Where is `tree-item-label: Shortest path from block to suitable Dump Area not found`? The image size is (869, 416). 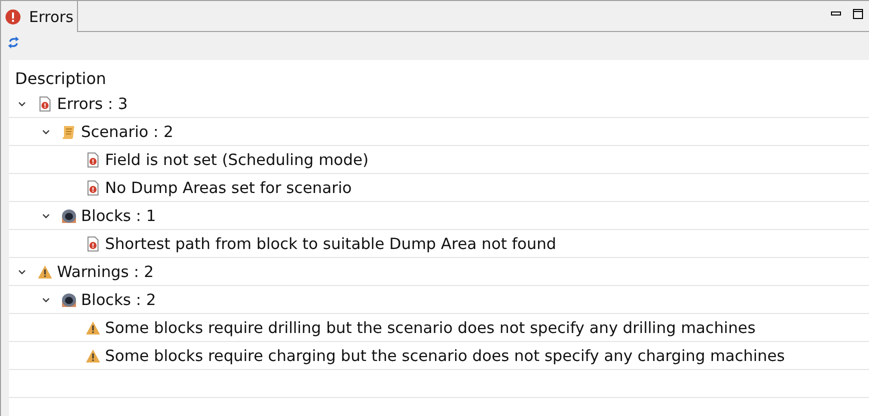
tree-item-label: Shortest path from block to suitable Dump Area not found is located at coordinates (330, 243).